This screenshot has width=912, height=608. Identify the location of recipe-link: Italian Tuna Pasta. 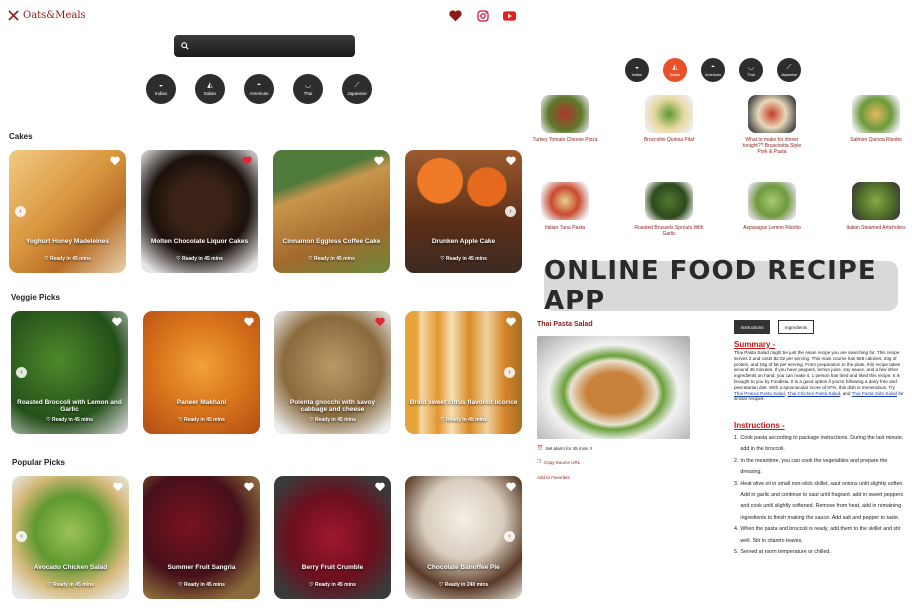
(565, 228).